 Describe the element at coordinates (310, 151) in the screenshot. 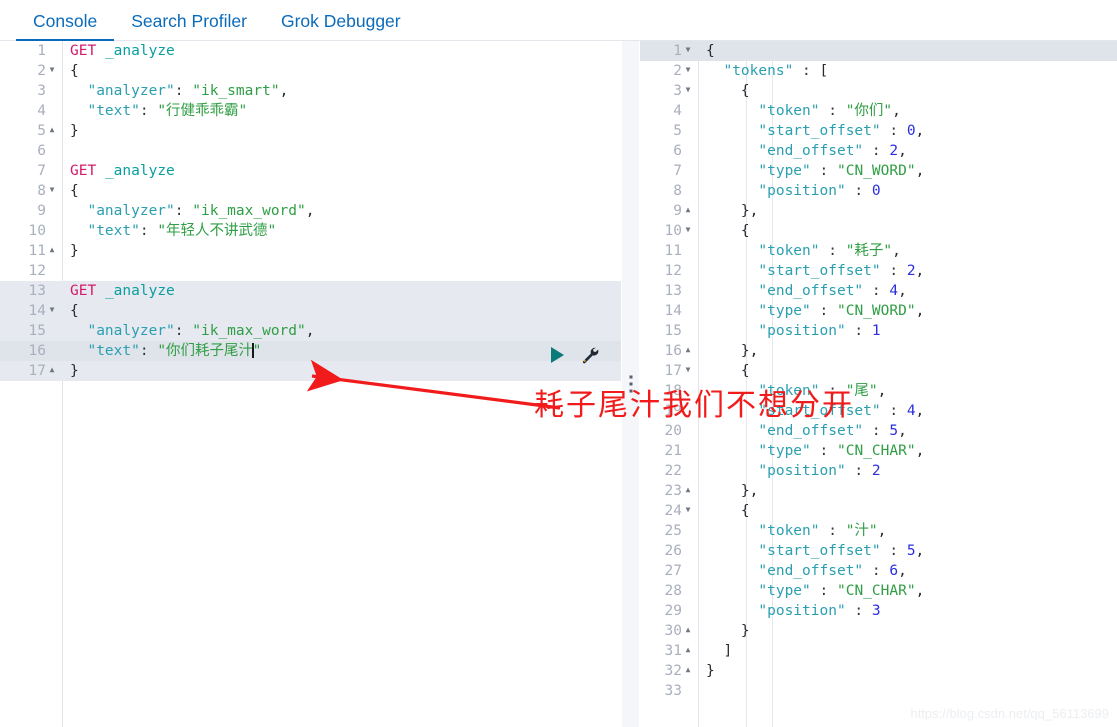

I see `code-line: 6` at that location.